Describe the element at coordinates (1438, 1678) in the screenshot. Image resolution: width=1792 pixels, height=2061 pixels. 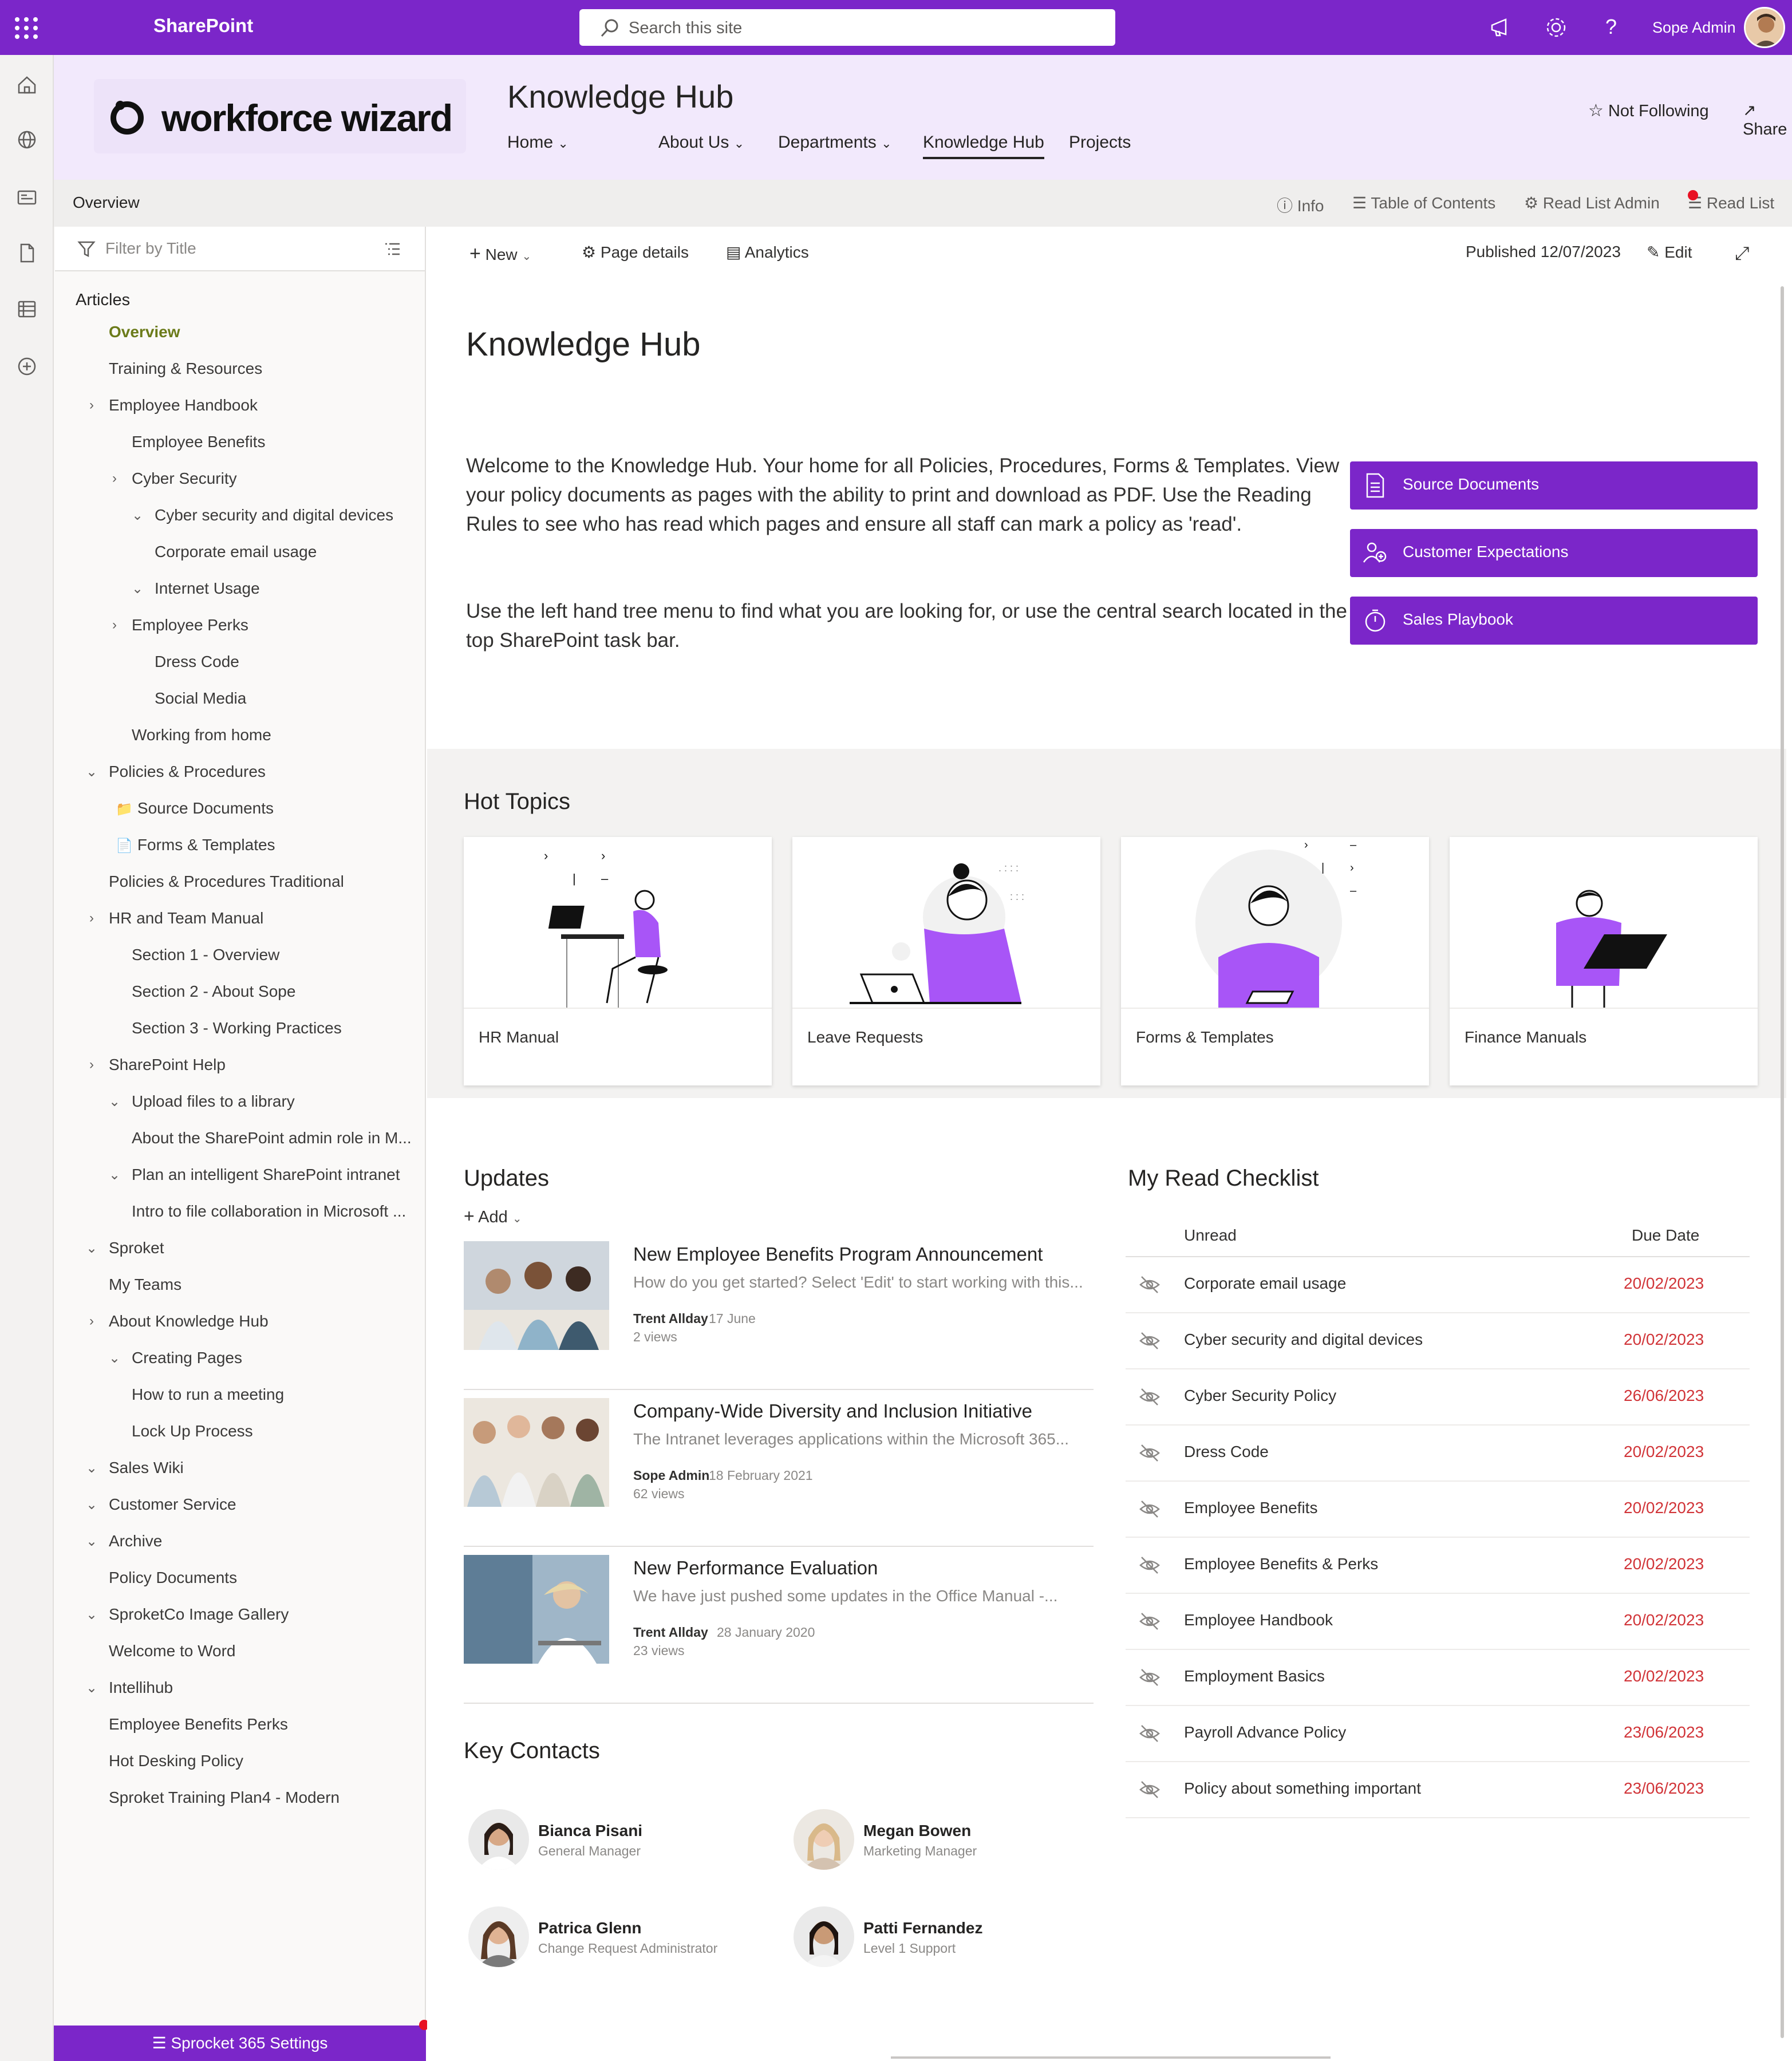
I see `checklist-row: Employment Basics 20/02/2023` at that location.